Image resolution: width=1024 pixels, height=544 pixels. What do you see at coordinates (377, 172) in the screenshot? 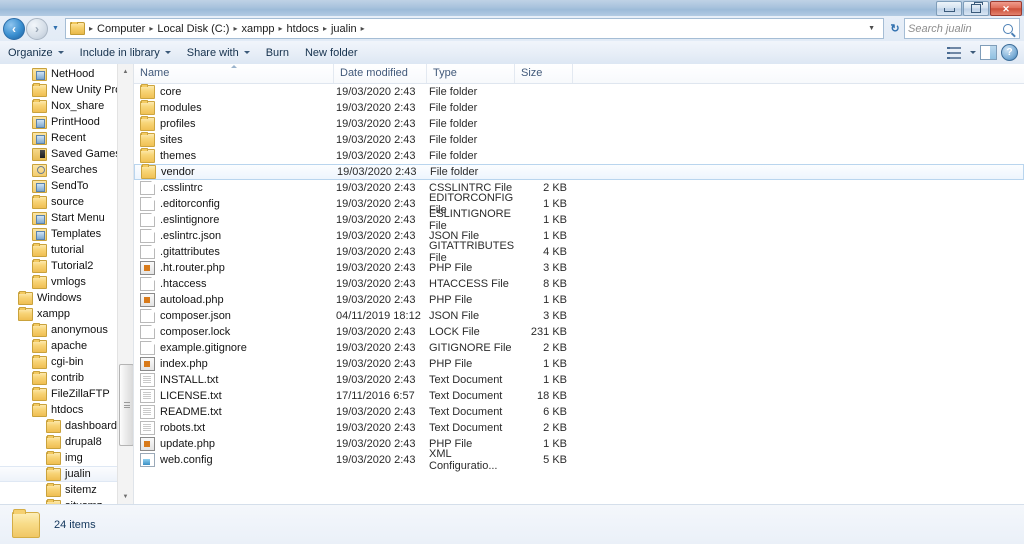
I see `file-date-cell: 19/03/2020 2:43` at bounding box center [377, 172].